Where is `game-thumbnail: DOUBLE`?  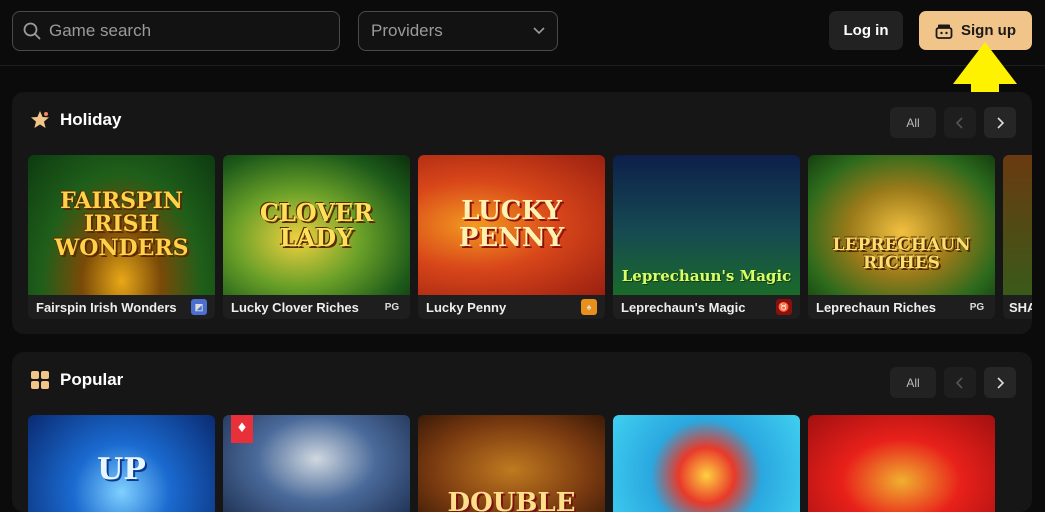 game-thumbnail: DOUBLE is located at coordinates (511, 463).